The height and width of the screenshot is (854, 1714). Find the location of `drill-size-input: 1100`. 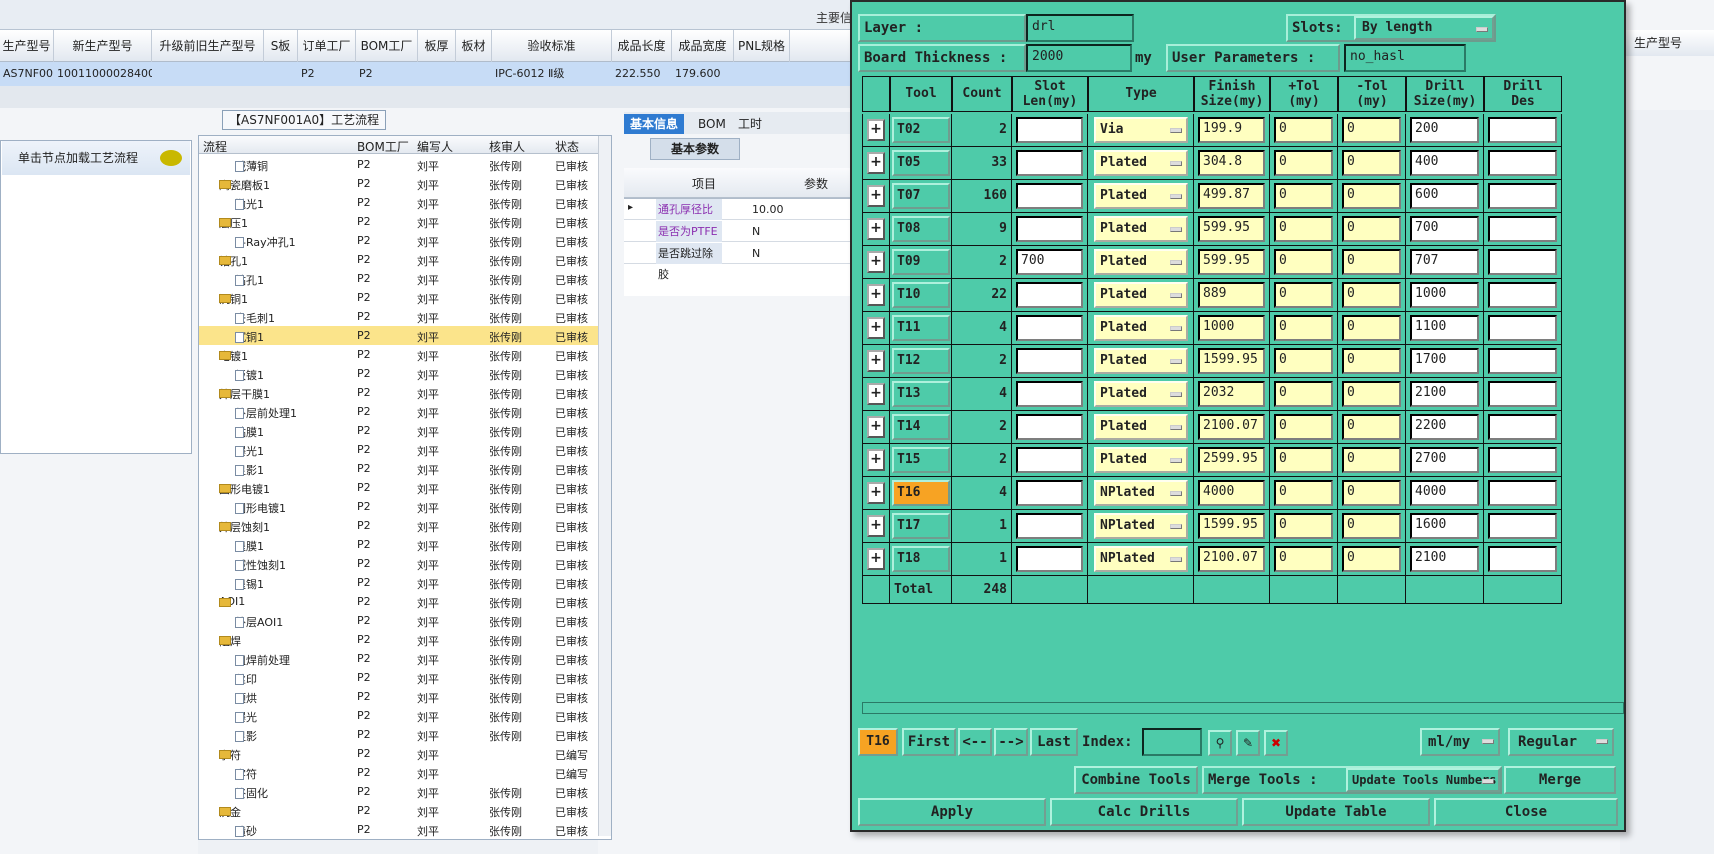

drill-size-input: 1100 is located at coordinates (1444, 328).